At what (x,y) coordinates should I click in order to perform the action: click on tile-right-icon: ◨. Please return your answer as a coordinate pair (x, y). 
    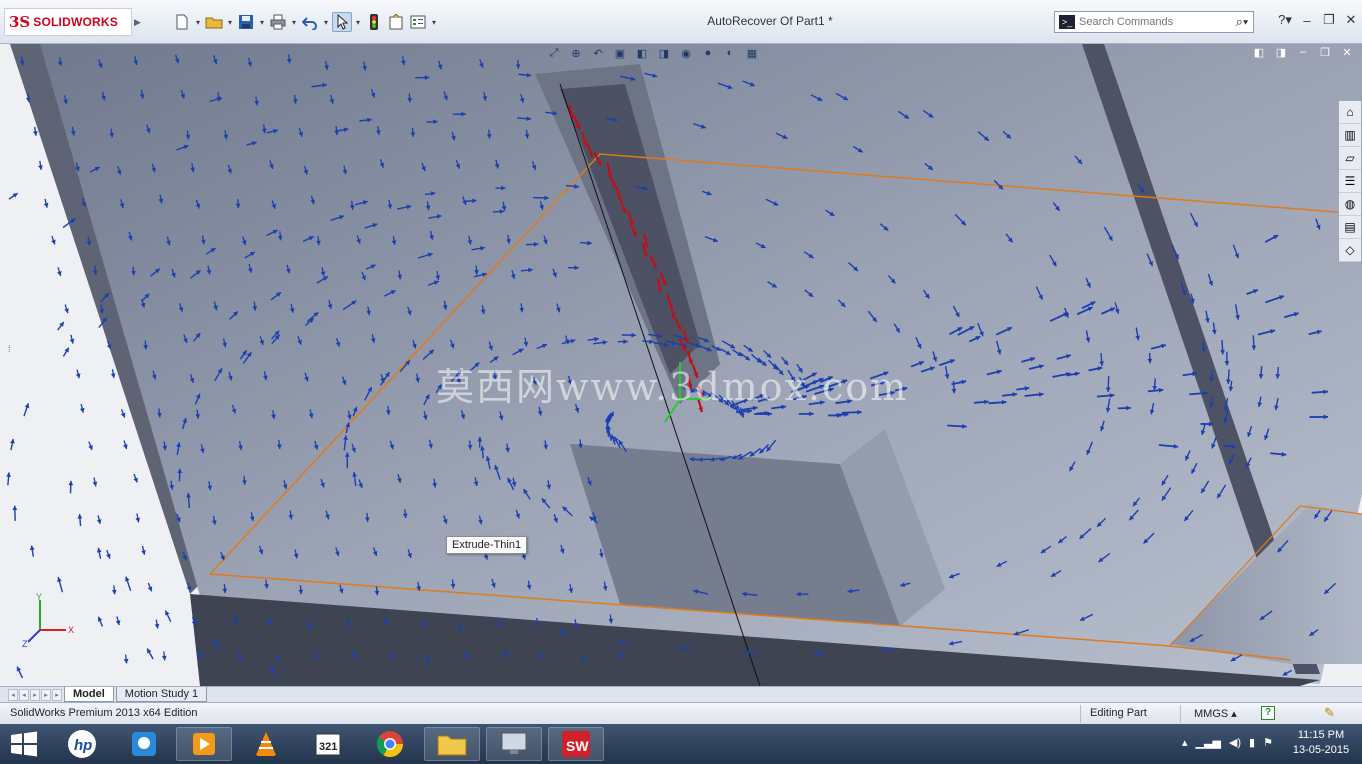
    Looking at the image, I should click on (1281, 53).